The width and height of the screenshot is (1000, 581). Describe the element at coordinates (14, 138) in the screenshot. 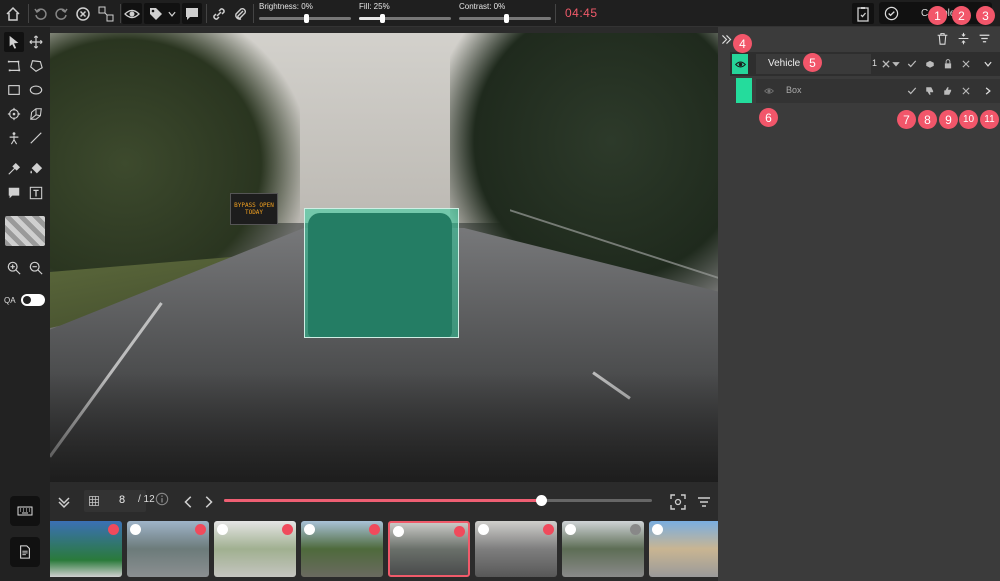

I see `skeleton-tool-icon` at that location.